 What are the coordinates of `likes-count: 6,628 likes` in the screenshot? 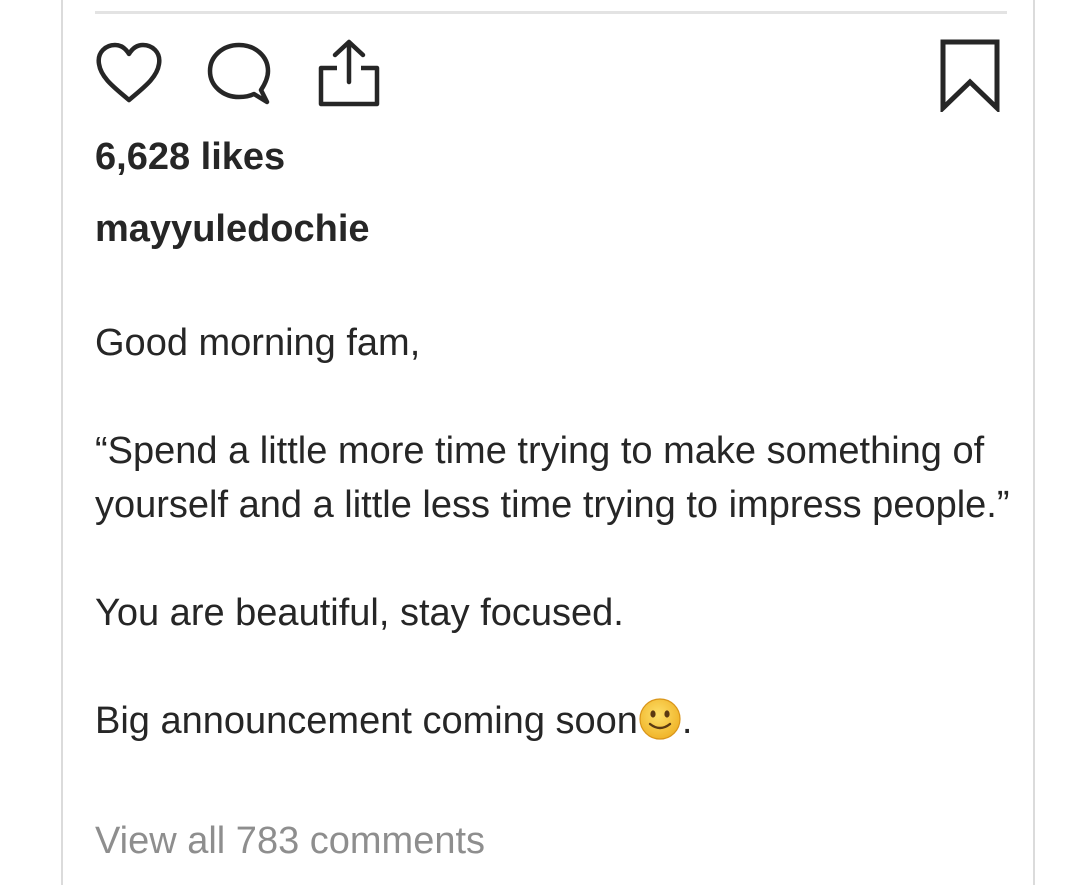 It's located at (190, 157).